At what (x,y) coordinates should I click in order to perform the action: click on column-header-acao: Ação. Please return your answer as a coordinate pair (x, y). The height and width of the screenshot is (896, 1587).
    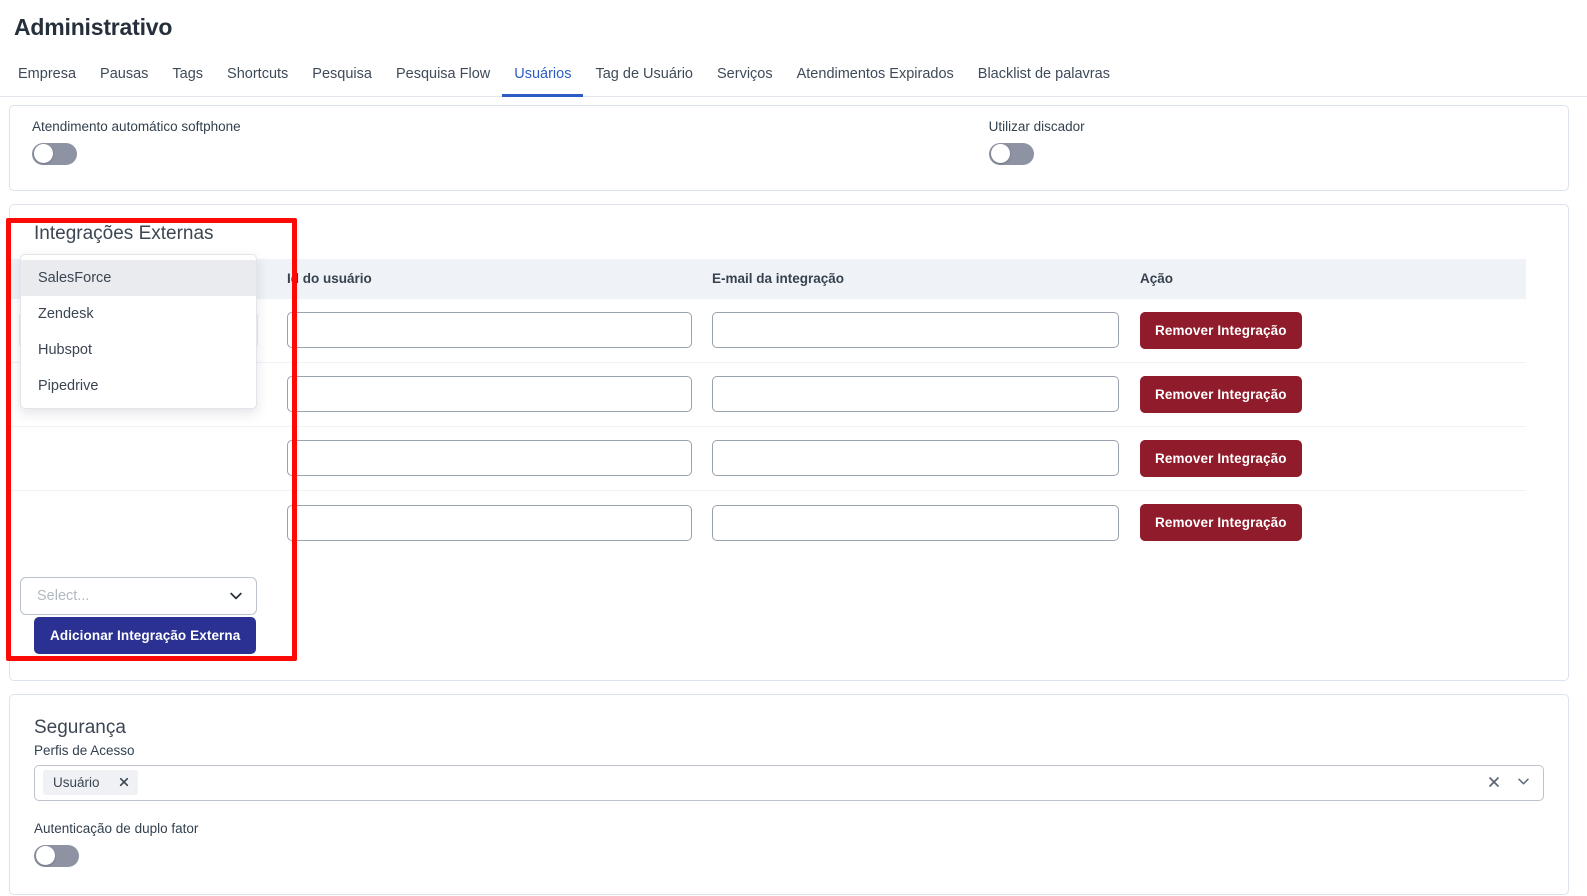
    Looking at the image, I should click on (1157, 279).